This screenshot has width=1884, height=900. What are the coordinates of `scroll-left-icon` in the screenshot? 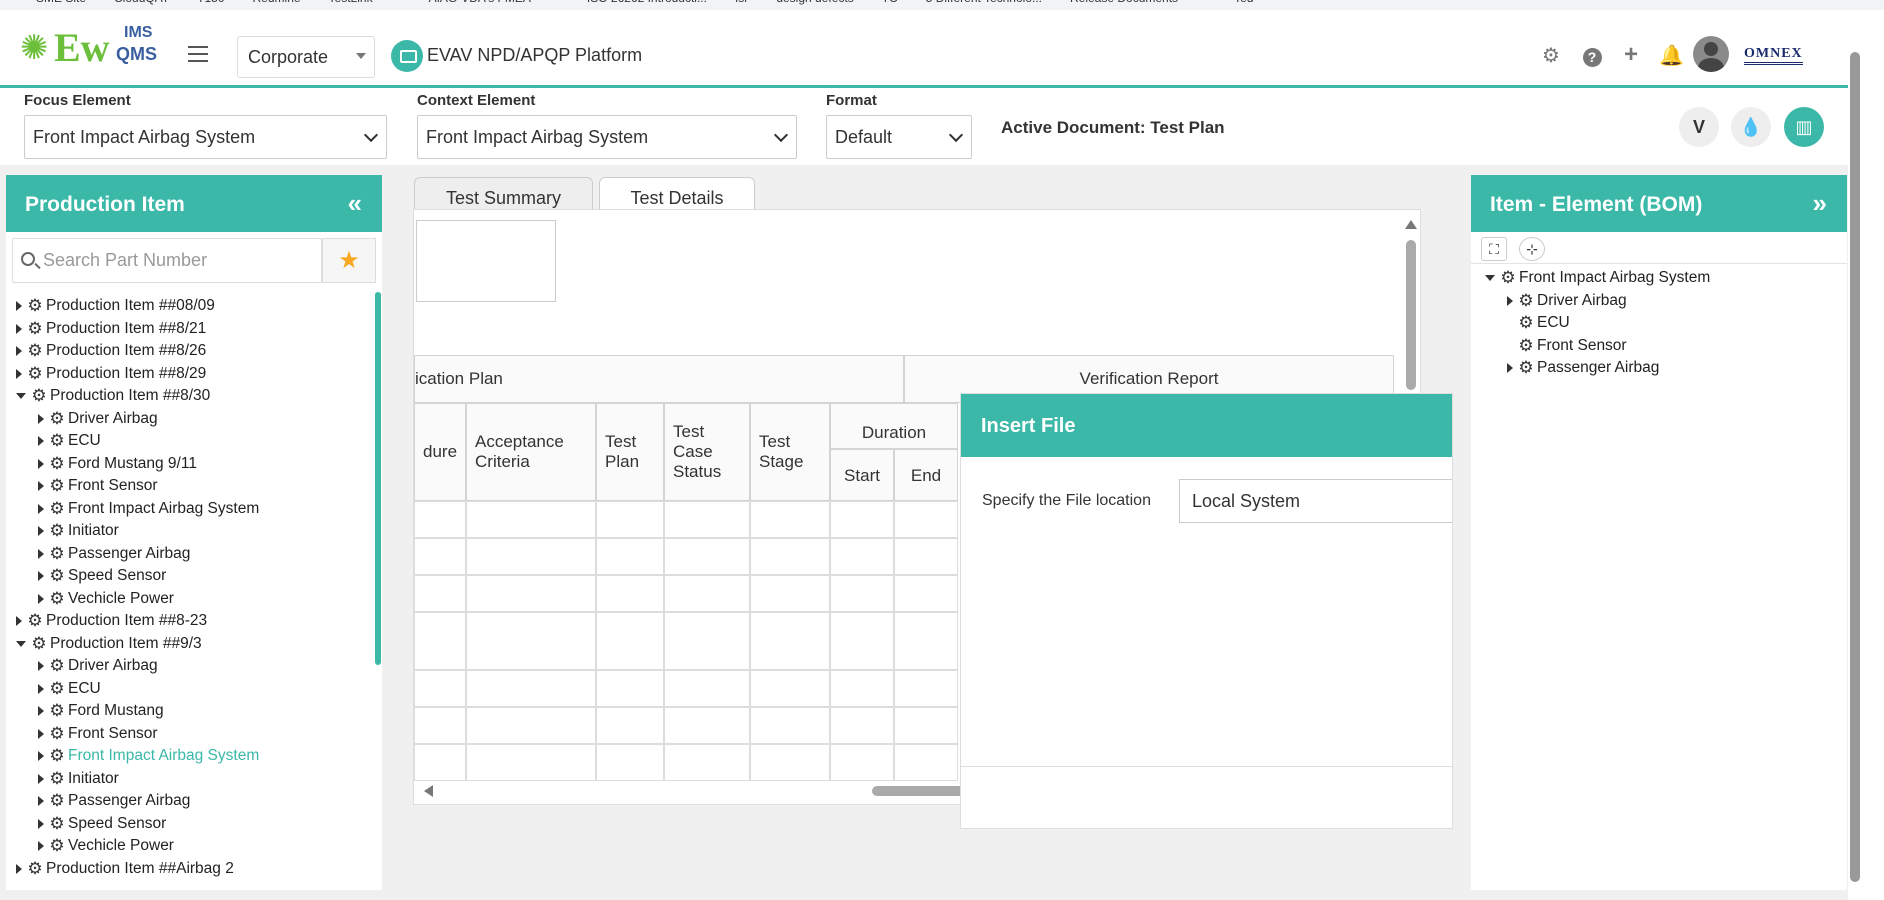 It's located at (428, 791).